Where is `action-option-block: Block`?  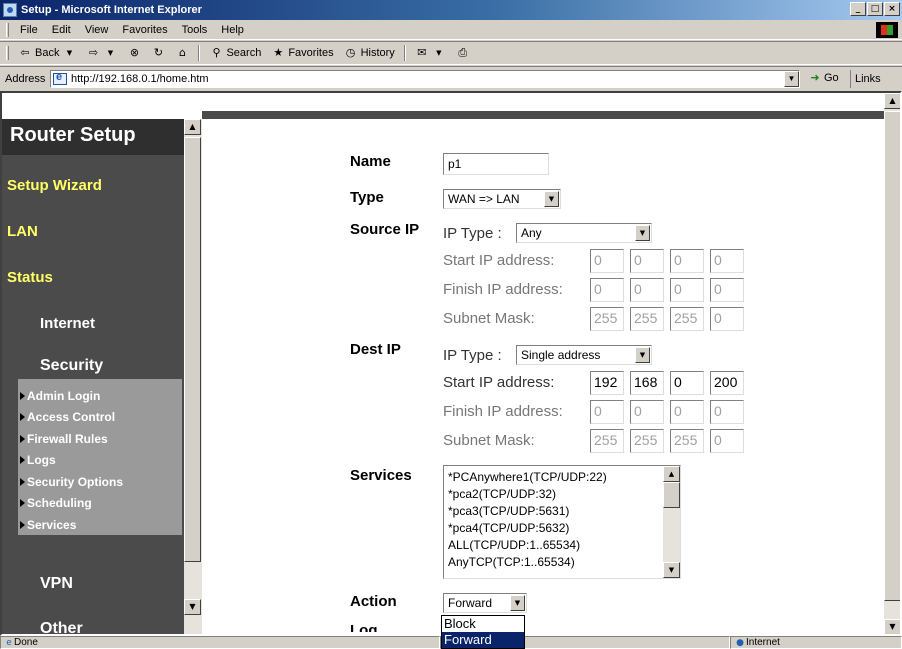
action-option-block: Block is located at coordinates (483, 624).